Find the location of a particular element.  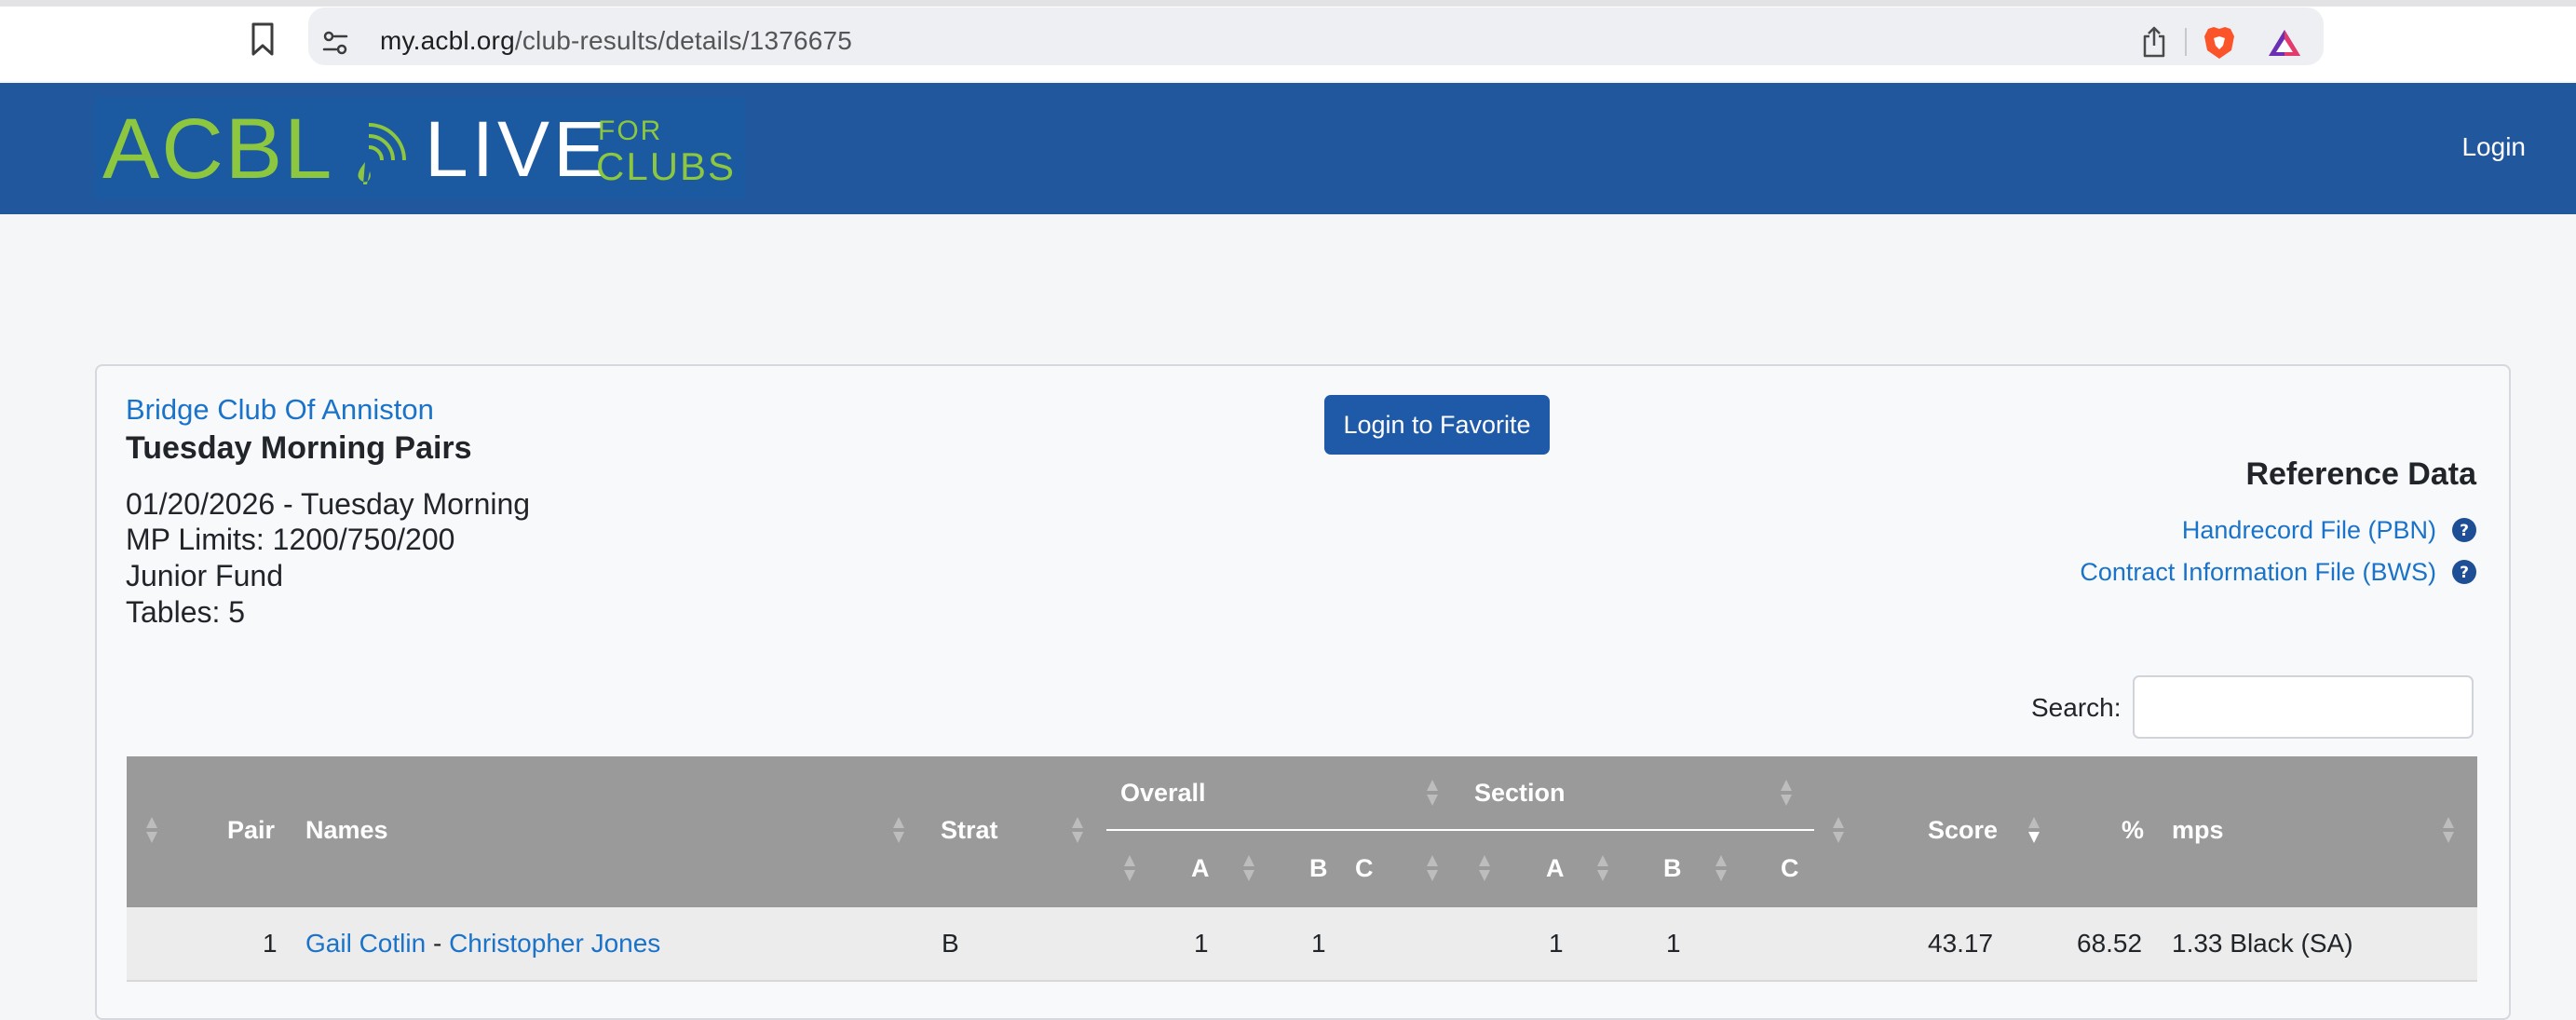

club-name-link: Bridge Club Of Anniston is located at coordinates (280, 410).